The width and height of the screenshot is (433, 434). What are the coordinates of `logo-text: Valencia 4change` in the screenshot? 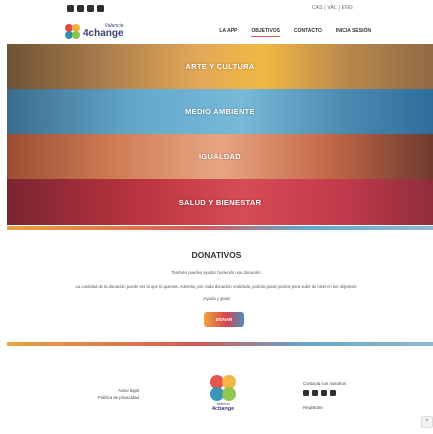 It's located at (103, 31).